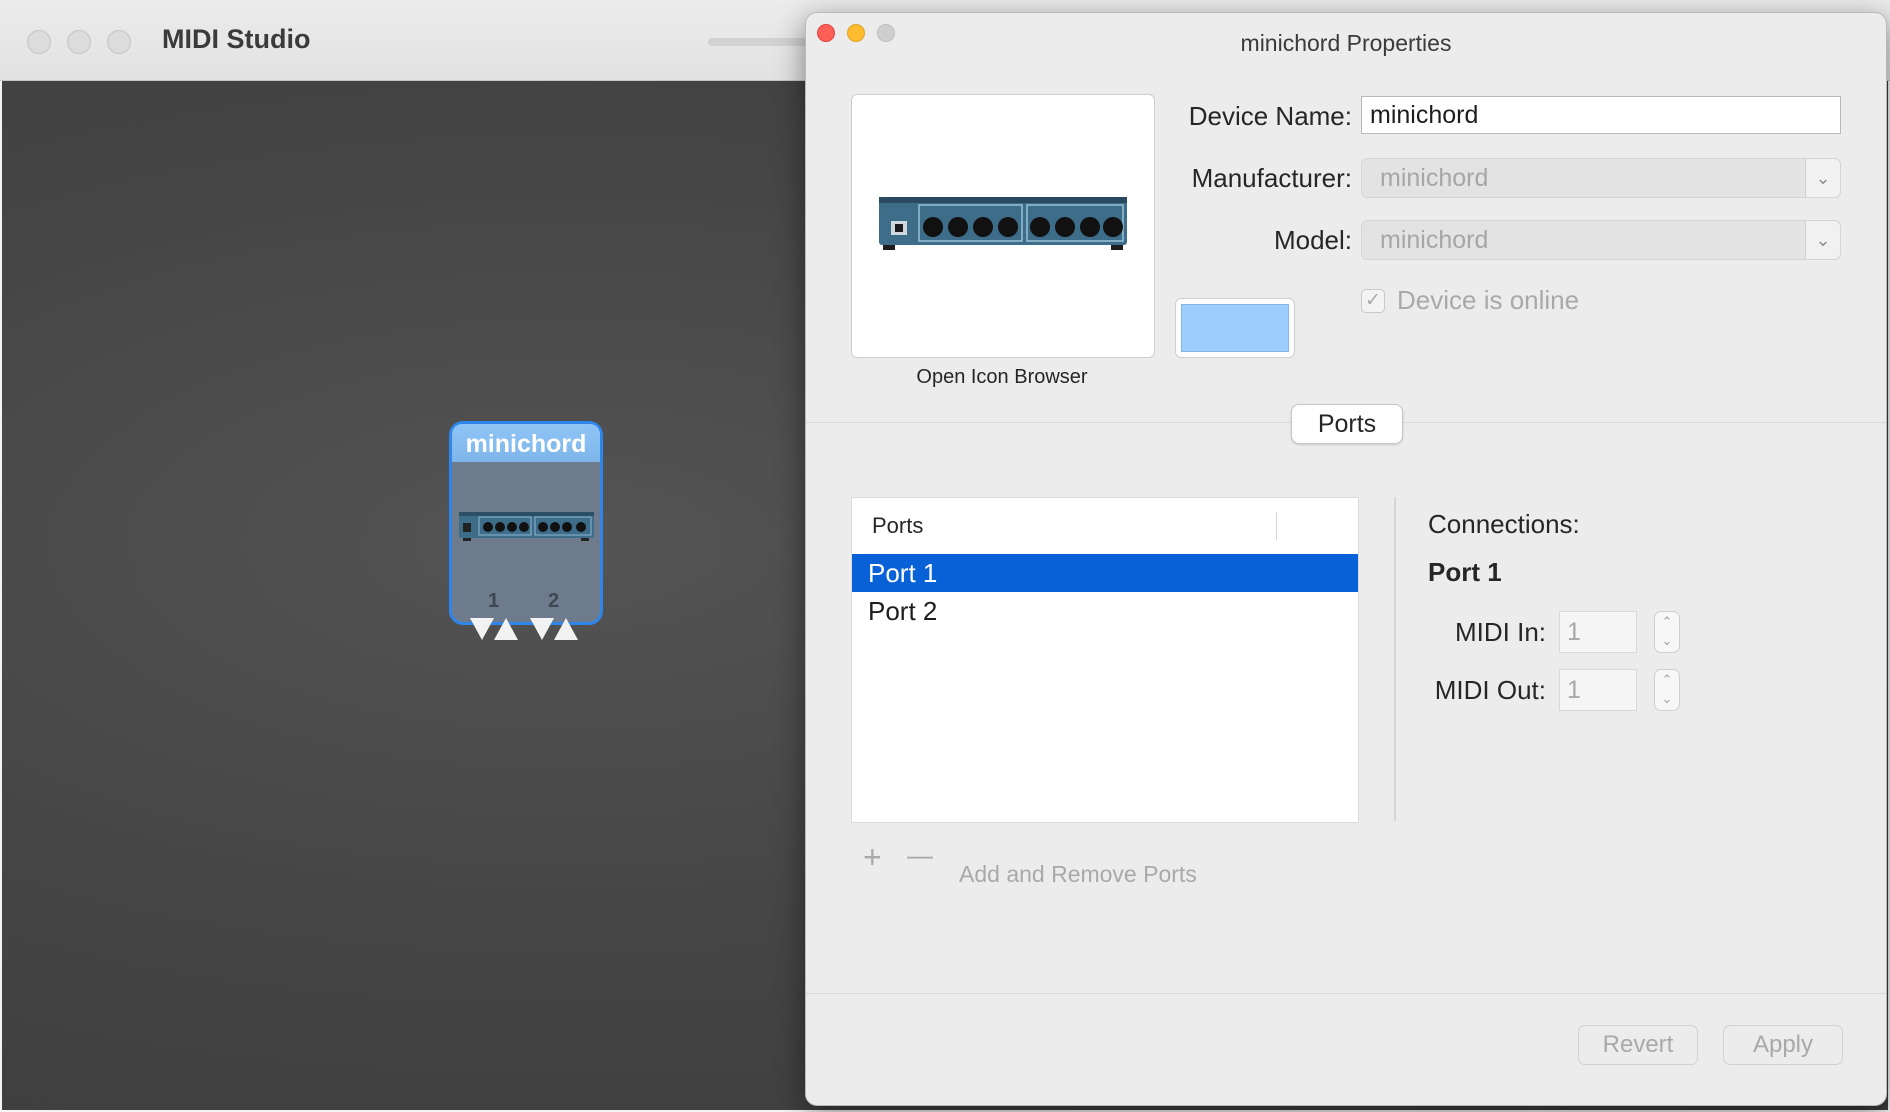 This screenshot has height=1112, width=1890. I want to click on color-swatch, so click(1235, 328).